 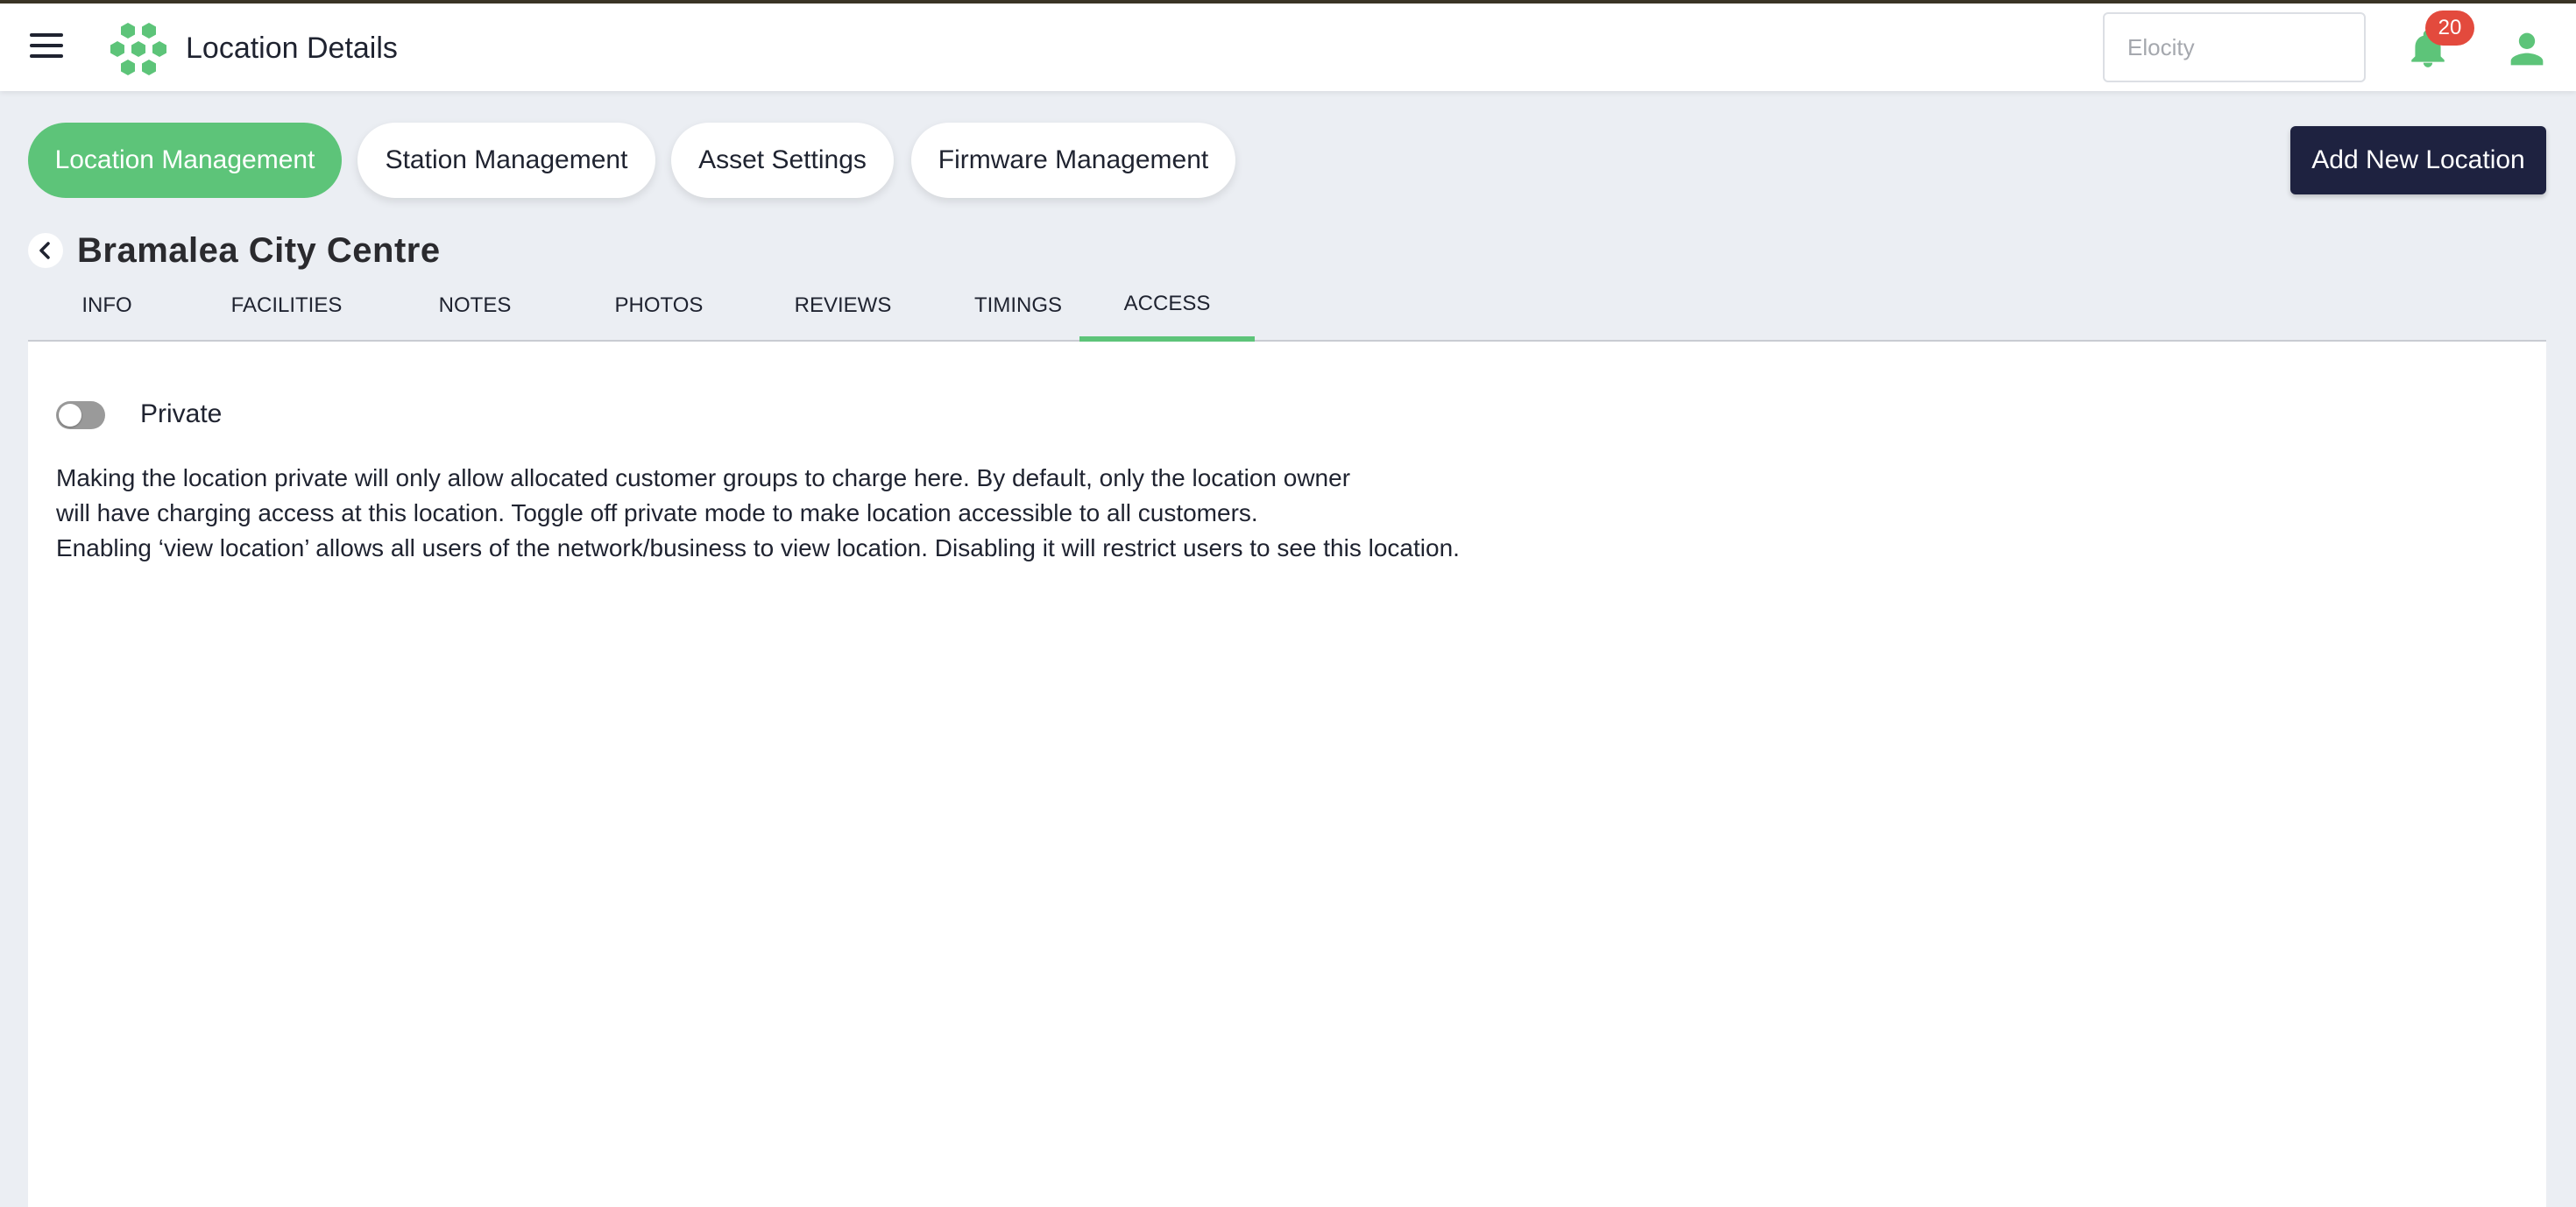 I want to click on tab-photos: PHOTOS, so click(x=659, y=307).